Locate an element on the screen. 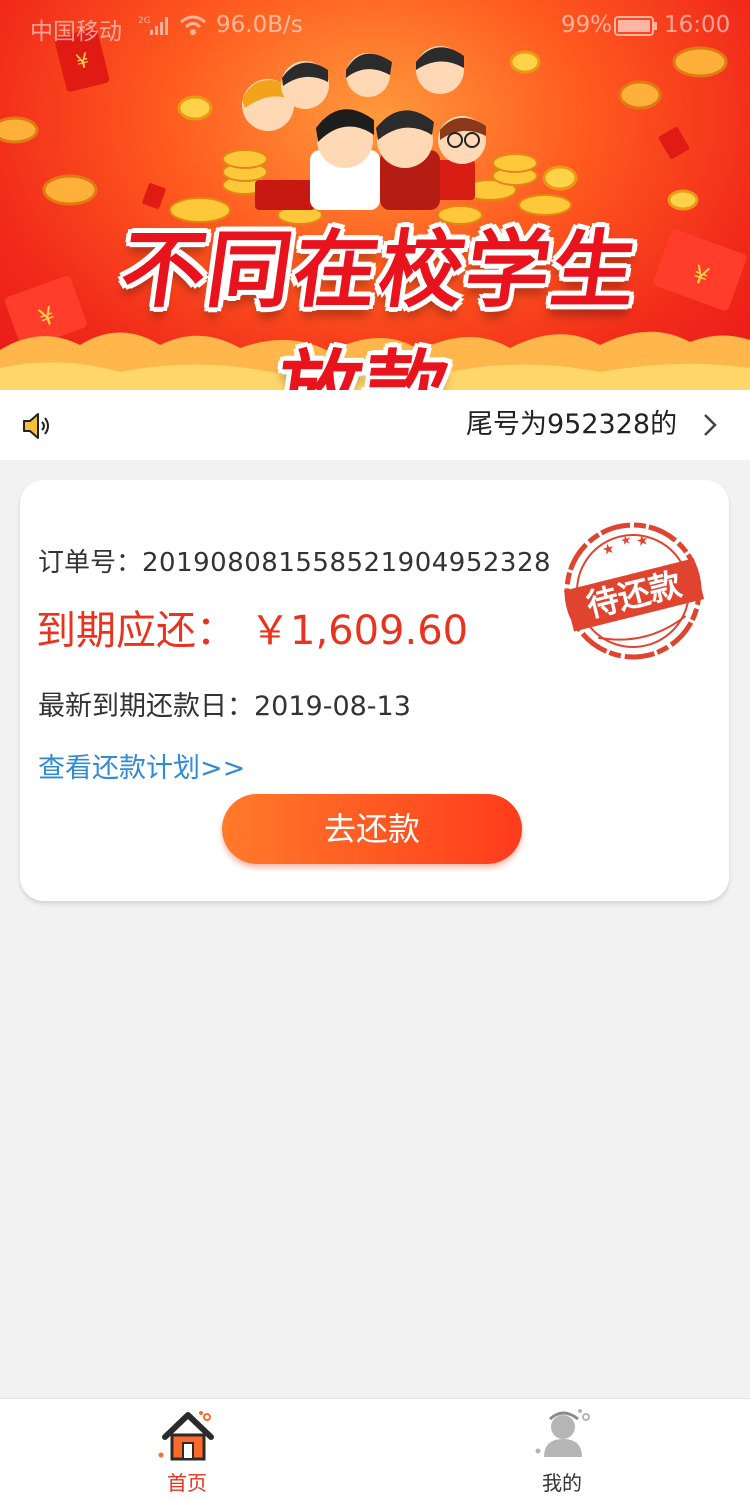 The height and width of the screenshot is (1500, 750). carrier-label: 中国移动 is located at coordinates (76, 32).